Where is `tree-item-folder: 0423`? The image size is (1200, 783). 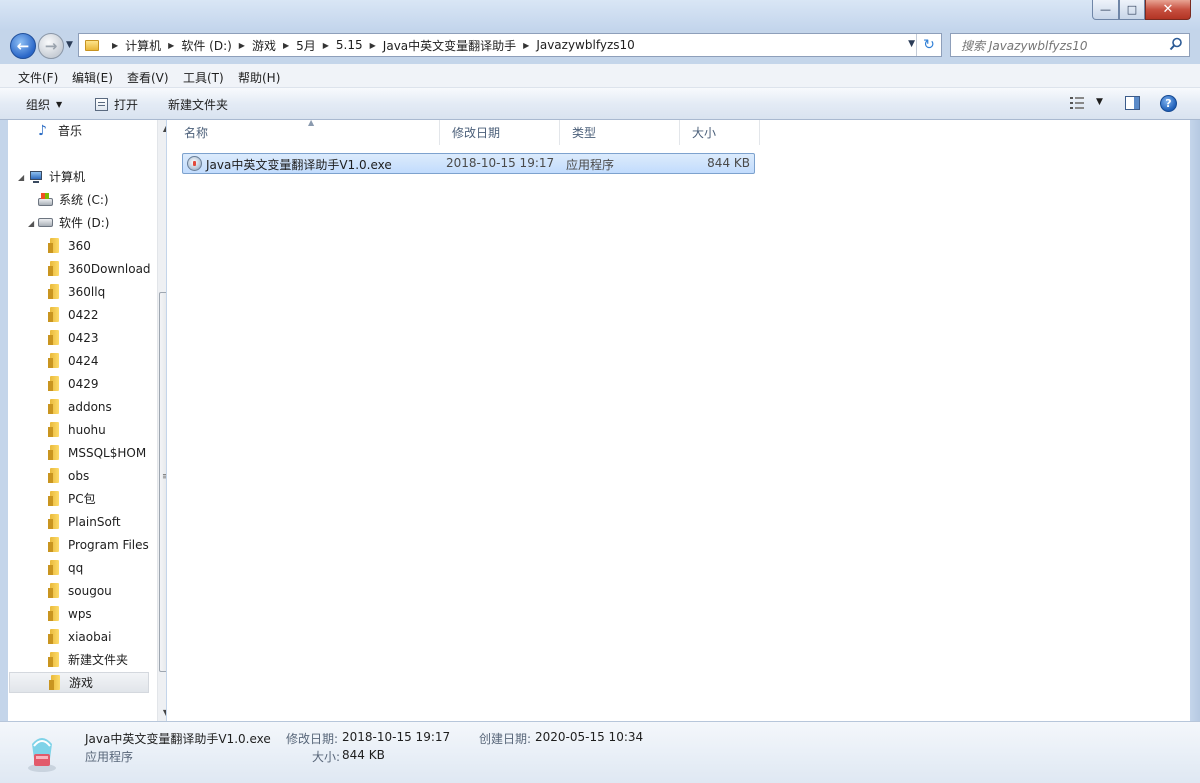 tree-item-folder: 0423 is located at coordinates (107, 337).